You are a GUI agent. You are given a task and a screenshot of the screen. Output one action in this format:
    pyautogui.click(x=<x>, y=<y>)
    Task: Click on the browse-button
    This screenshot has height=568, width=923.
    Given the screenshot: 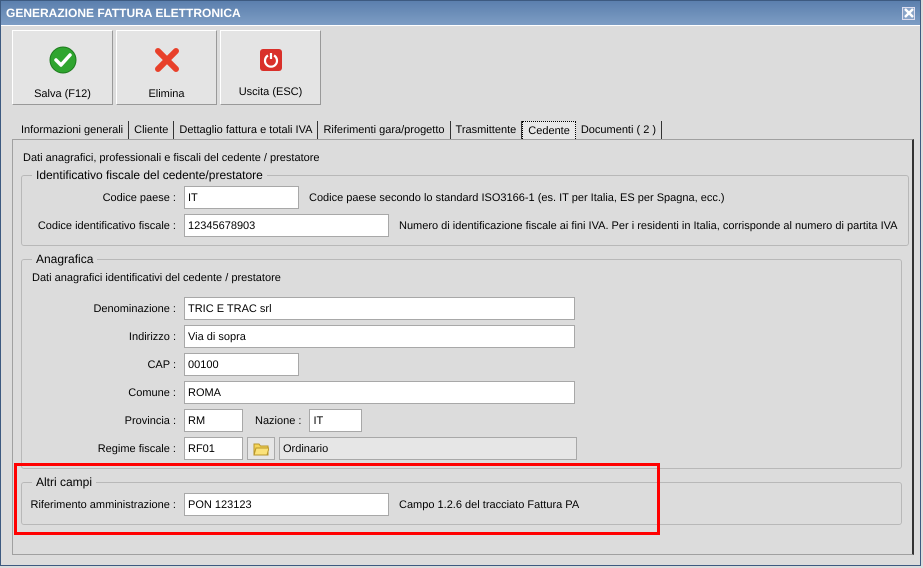 What is the action you would take?
    pyautogui.click(x=261, y=448)
    